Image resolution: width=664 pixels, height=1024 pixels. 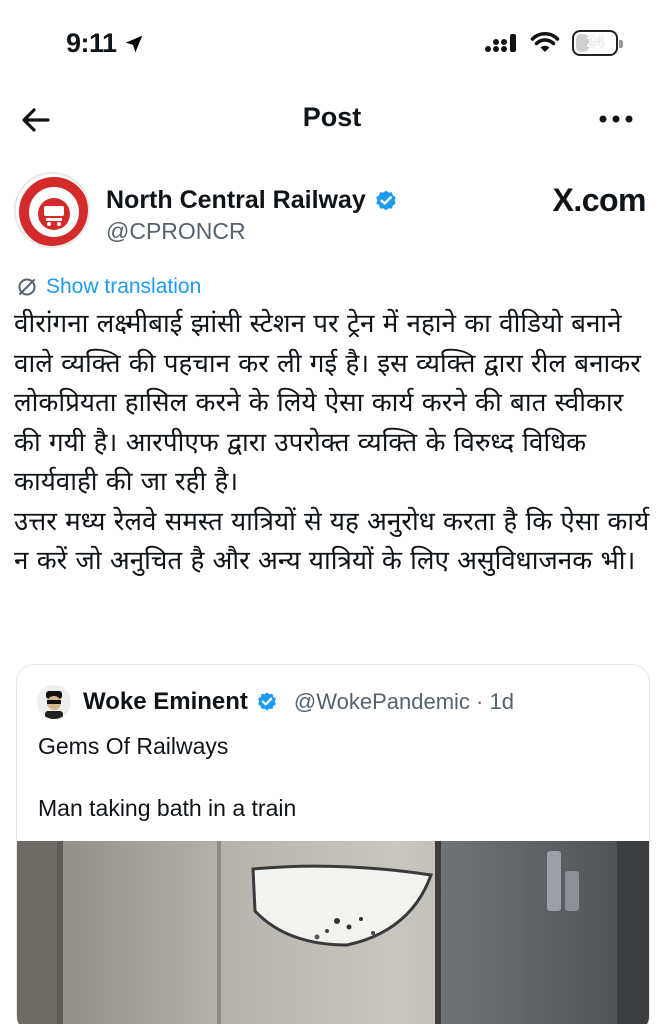 I want to click on quoted-text-line-1: Gems Of Railways, so click(x=133, y=746).